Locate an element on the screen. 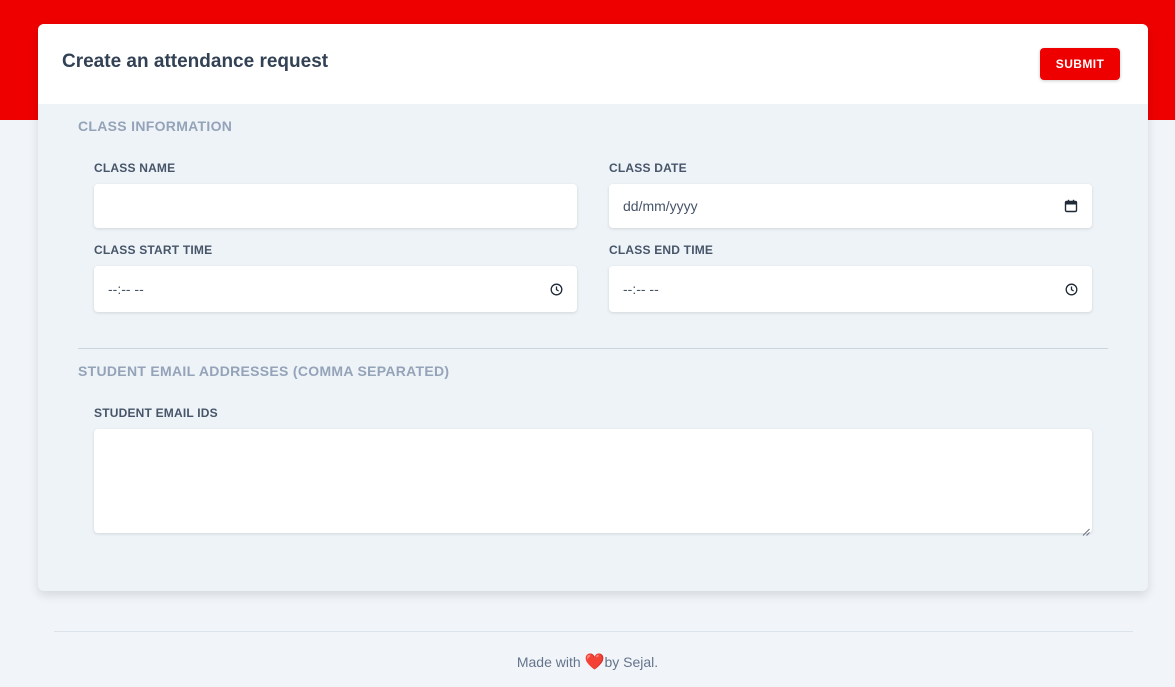  card-header: Create an attendance request SUBMIT is located at coordinates (593, 64).